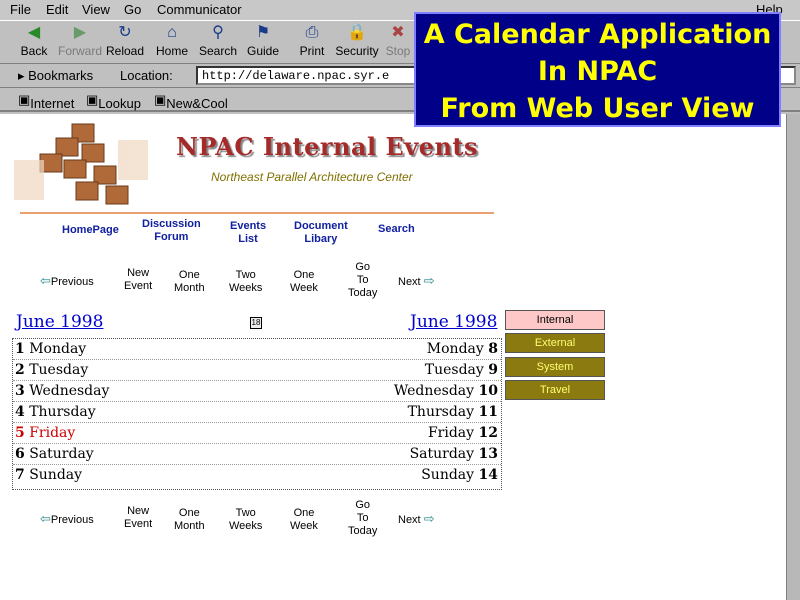  What do you see at coordinates (416, 281) in the screenshot?
I see `next-button-top: Next ⇨` at bounding box center [416, 281].